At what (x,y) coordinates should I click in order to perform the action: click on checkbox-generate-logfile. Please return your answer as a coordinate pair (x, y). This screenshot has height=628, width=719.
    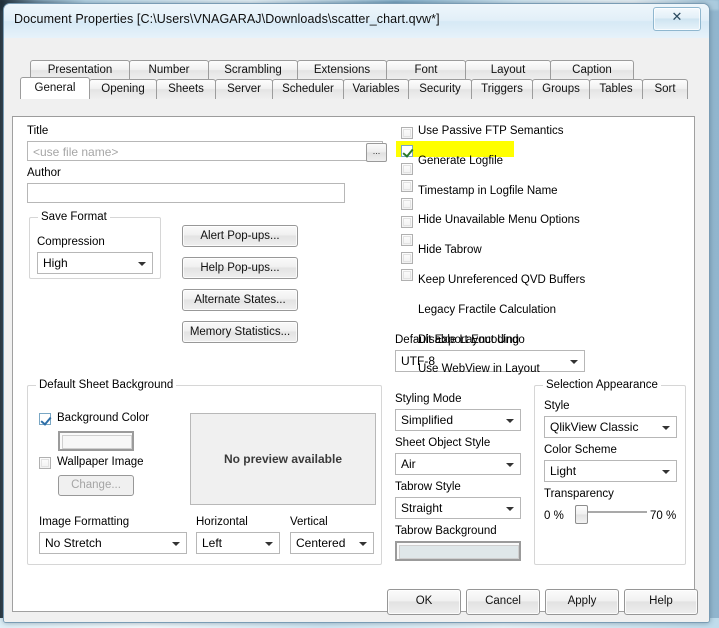
    Looking at the image, I should click on (407, 150).